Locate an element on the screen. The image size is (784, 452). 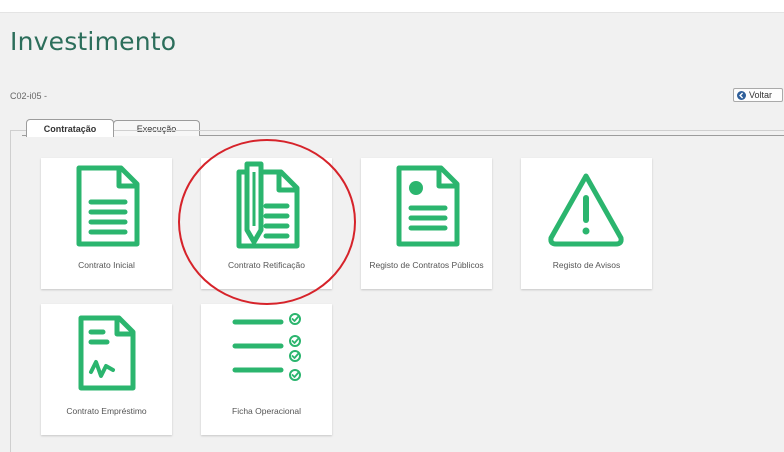
page-title: Investimento is located at coordinates (93, 41).